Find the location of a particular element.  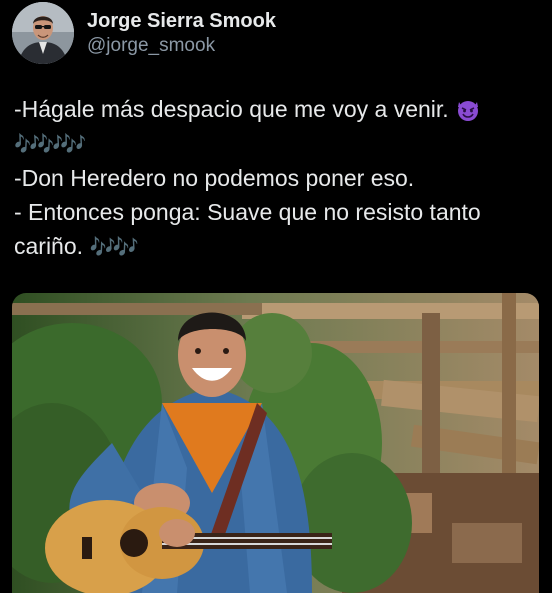

tweet-line-4: cariño. 🎶🎶 is located at coordinates (276, 246).